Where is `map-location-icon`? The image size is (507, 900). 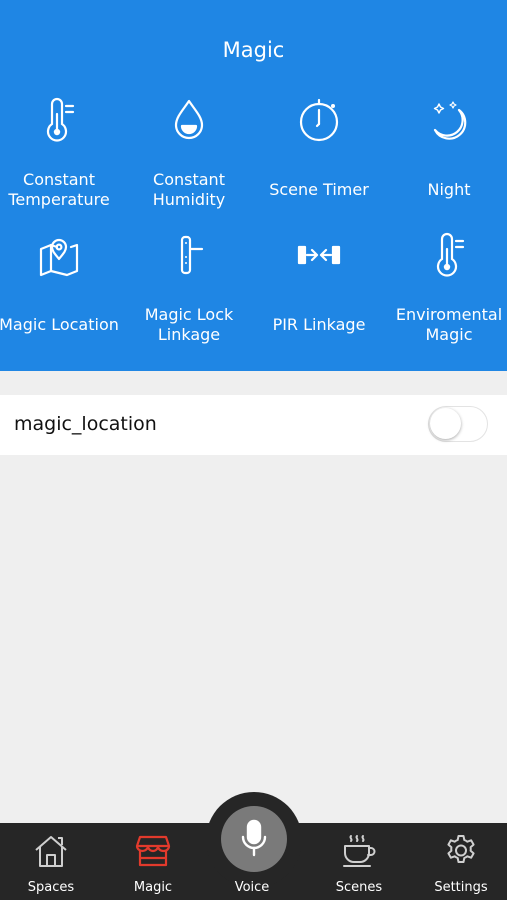
map-location-icon is located at coordinates (59, 257).